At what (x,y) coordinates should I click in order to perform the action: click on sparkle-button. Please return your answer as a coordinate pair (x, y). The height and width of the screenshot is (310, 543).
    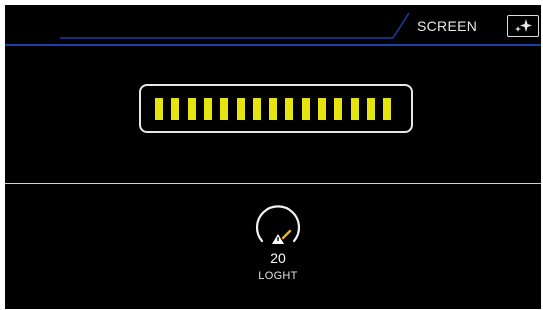
    Looking at the image, I should click on (523, 26).